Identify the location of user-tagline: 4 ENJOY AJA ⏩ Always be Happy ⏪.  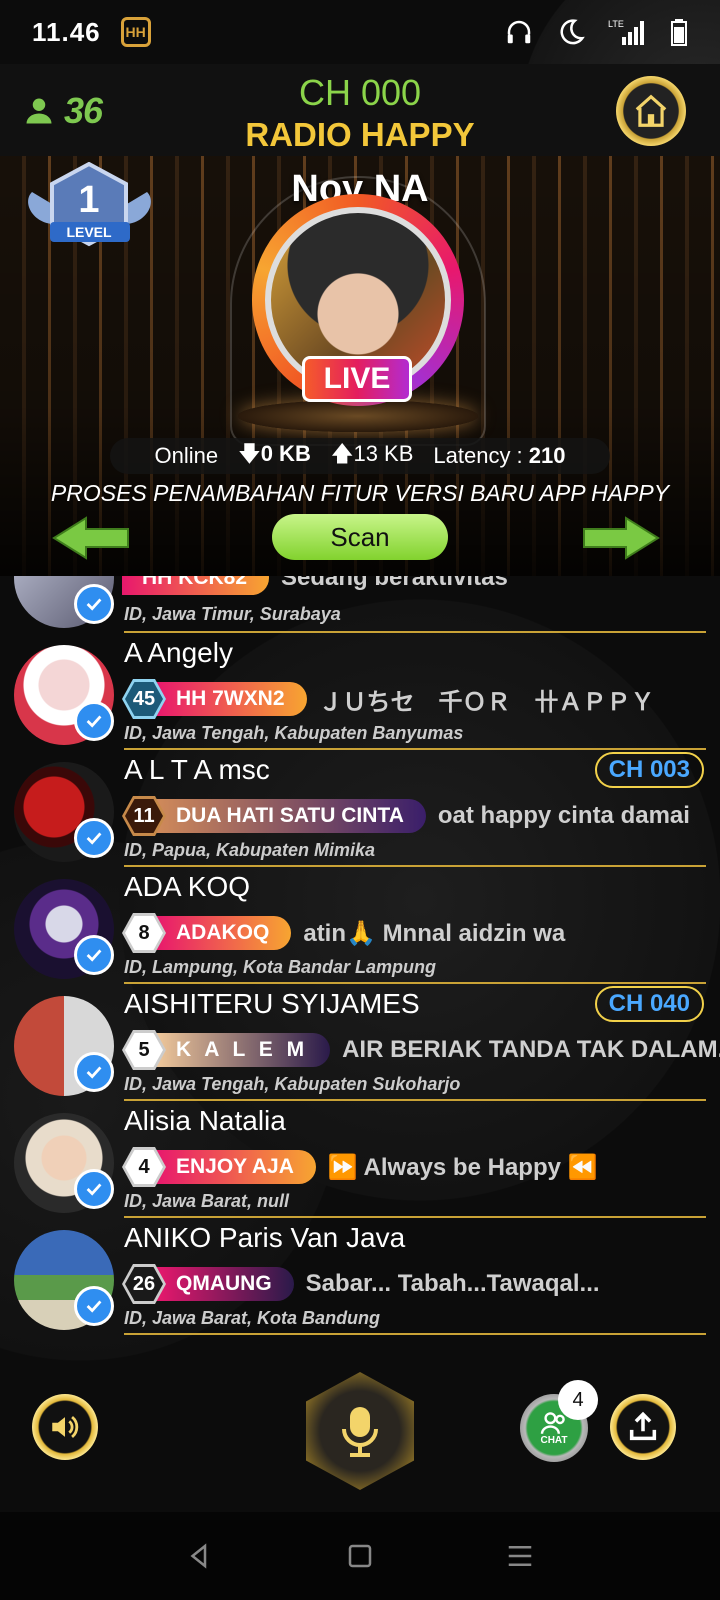
(360, 1167).